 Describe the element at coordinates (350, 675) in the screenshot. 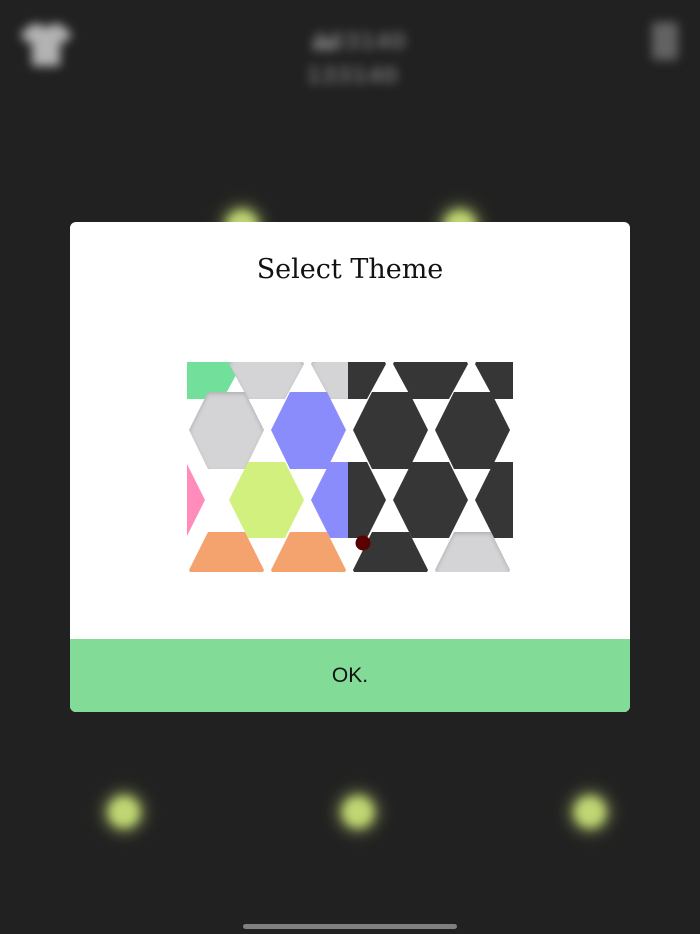

I see `ok-button: OK.` at that location.